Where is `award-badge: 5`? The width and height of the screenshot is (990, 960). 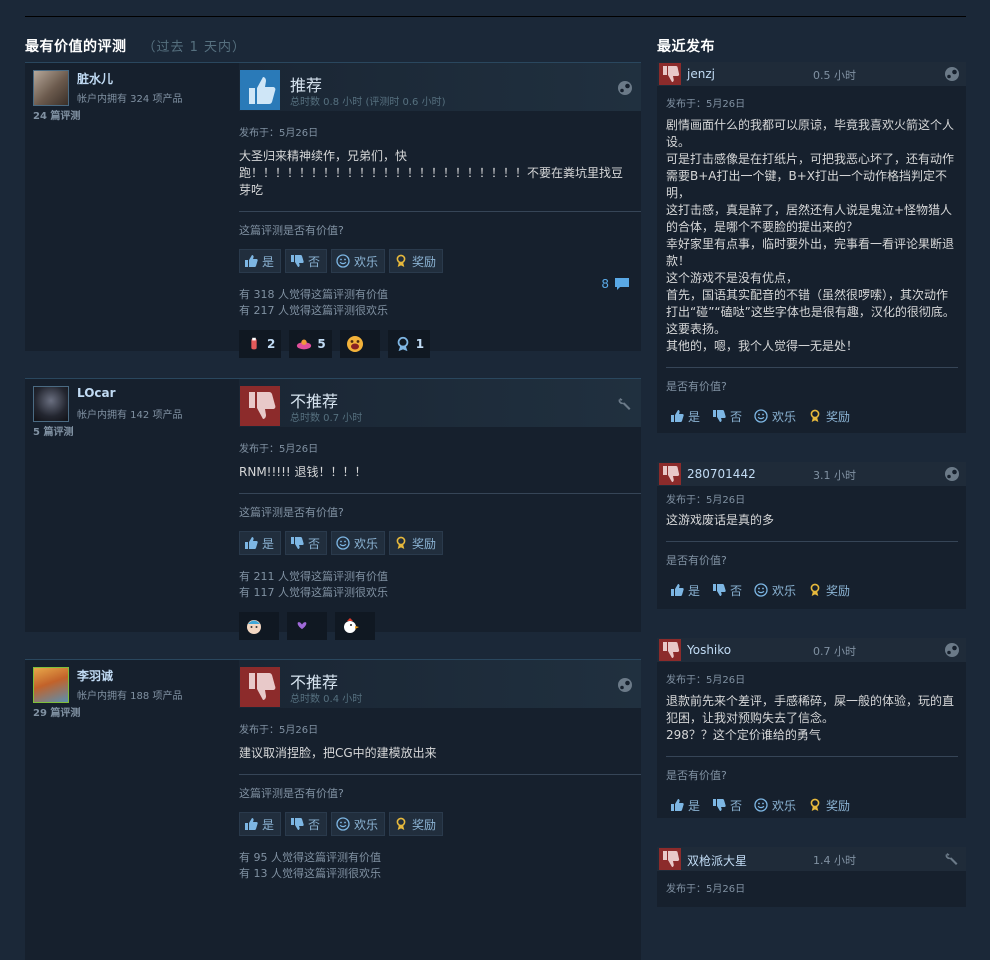
award-badge: 5 is located at coordinates (310, 344).